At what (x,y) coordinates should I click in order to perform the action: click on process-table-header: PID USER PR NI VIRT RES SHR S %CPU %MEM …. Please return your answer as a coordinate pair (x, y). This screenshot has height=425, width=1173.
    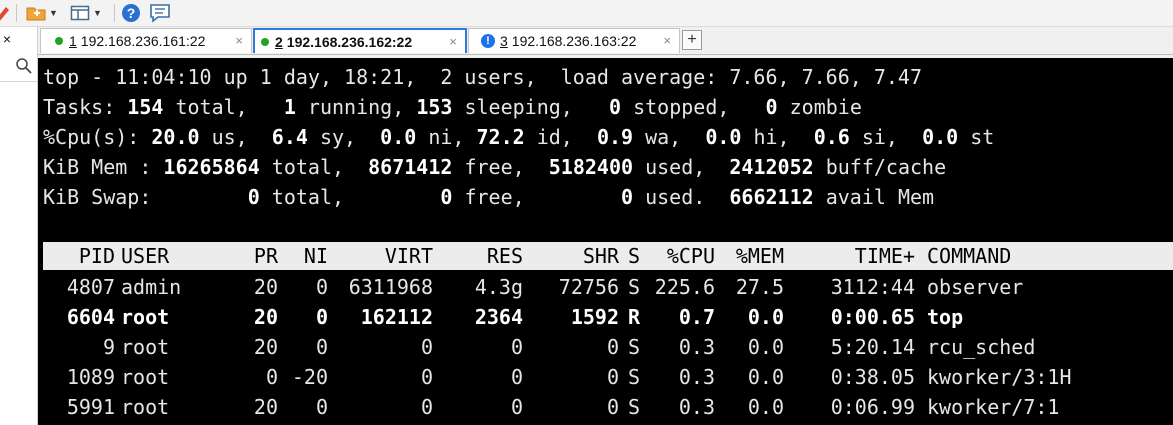
    Looking at the image, I should click on (608, 256).